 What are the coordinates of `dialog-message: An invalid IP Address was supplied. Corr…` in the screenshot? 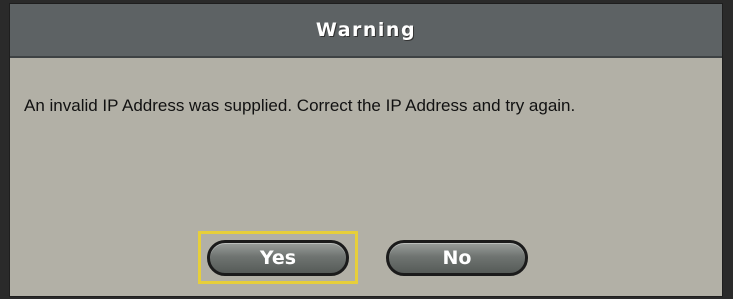 It's located at (300, 105).